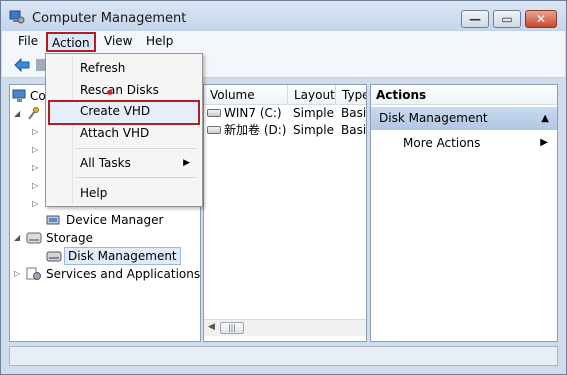 This screenshot has height=375, width=567. What do you see at coordinates (351, 95) in the screenshot?
I see `column-header-type: Type` at bounding box center [351, 95].